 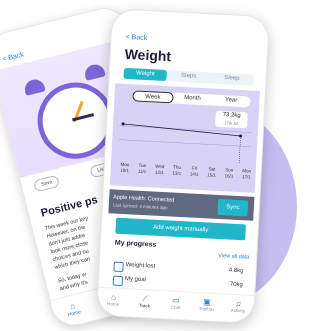 What do you see at coordinates (238, 309) in the screenshot?
I see `tab-activity: ♫ Activity` at bounding box center [238, 309].